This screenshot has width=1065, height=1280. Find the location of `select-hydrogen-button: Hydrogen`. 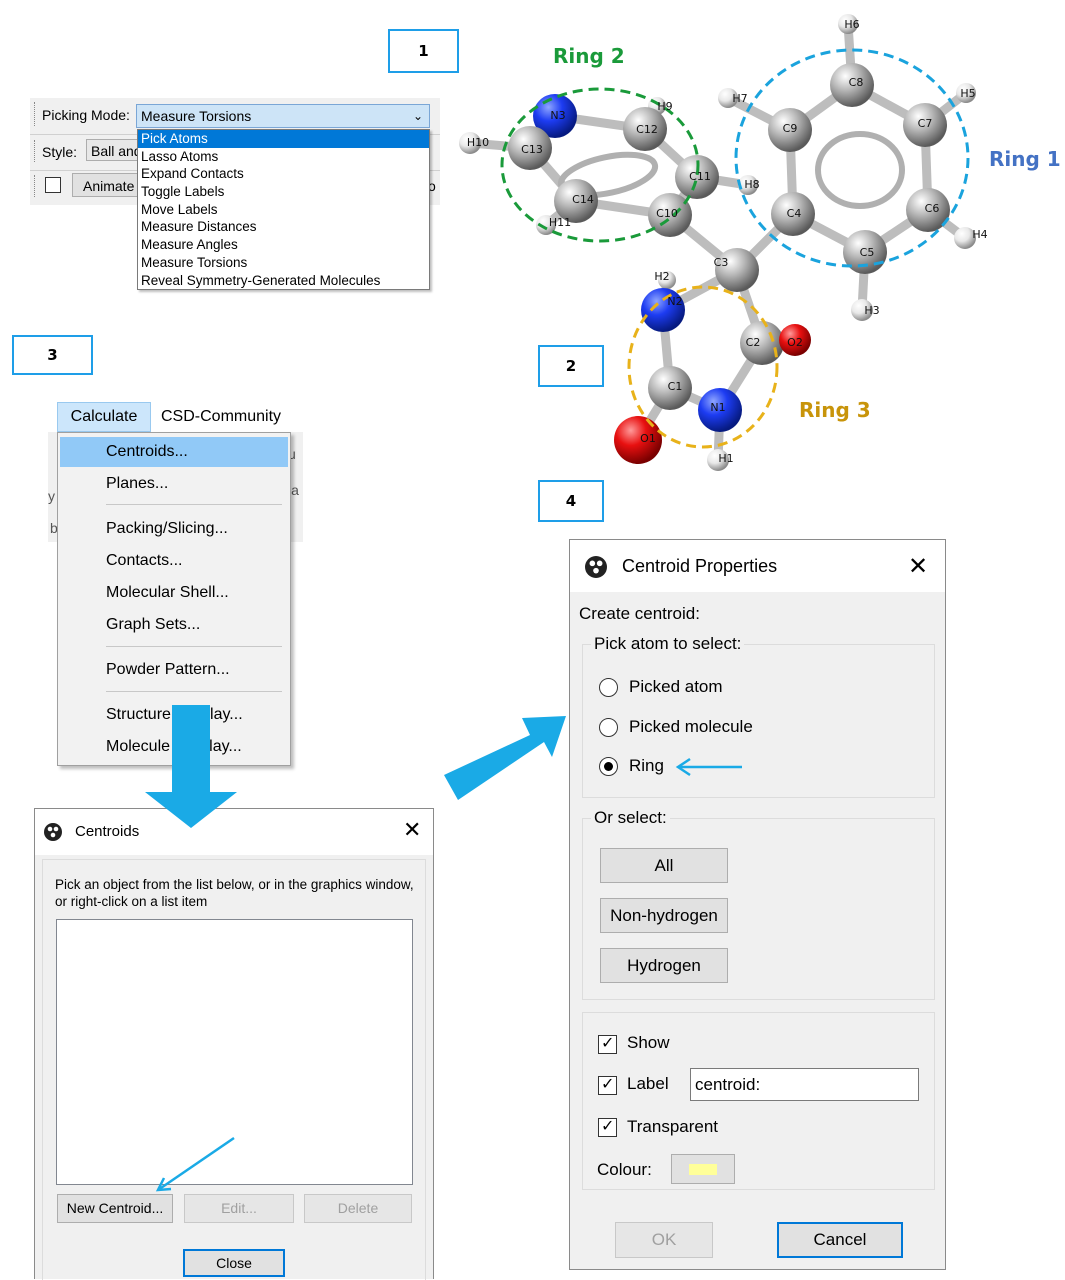

select-hydrogen-button: Hydrogen is located at coordinates (664, 965).